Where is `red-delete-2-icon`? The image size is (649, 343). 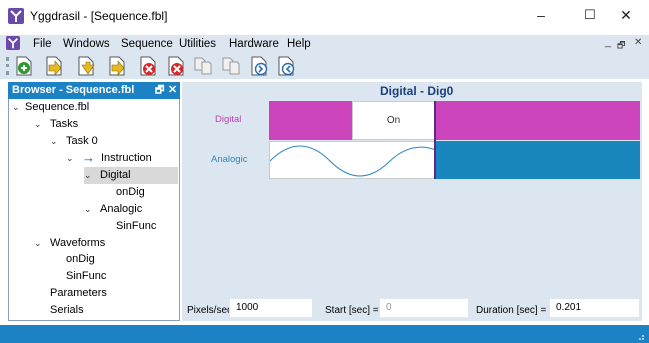 red-delete-2-icon is located at coordinates (176, 66).